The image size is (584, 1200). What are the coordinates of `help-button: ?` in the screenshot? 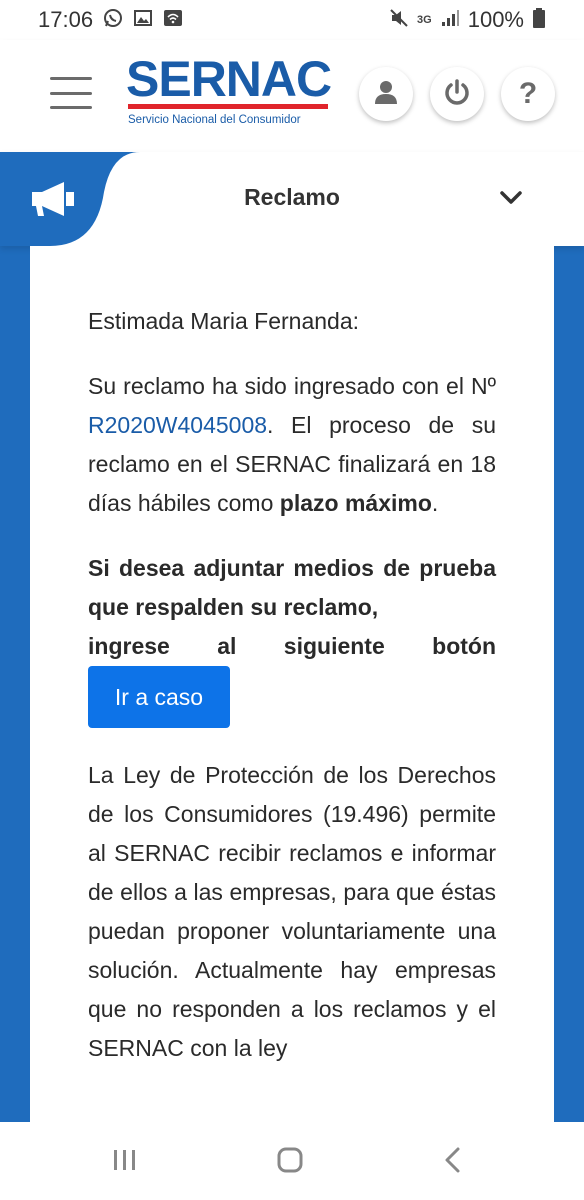 It's located at (528, 94).